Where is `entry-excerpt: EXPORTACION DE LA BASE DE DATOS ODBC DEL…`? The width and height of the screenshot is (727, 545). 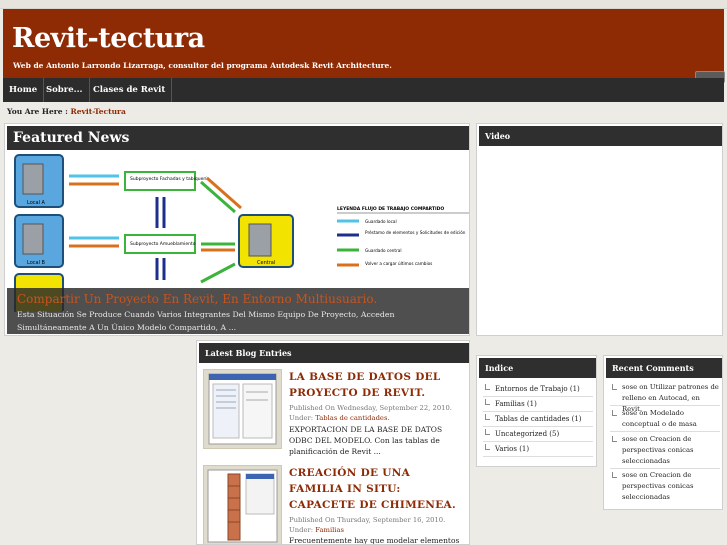
entry-excerpt: EXPORTACION DE LA BASE DE DATOS ODBC DEL… is located at coordinates (366, 440).